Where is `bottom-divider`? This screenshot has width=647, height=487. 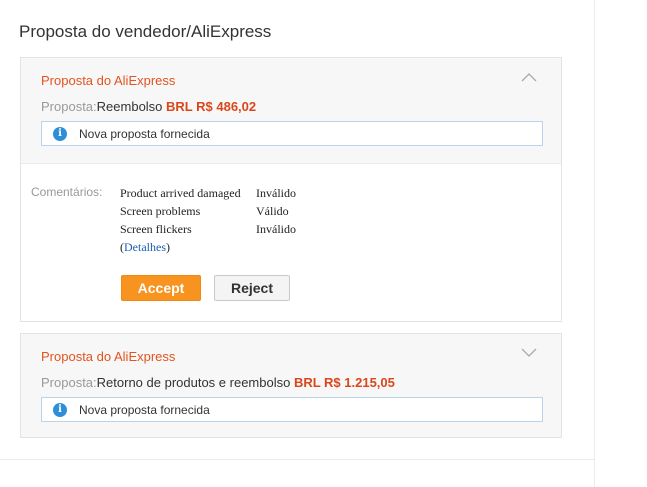 bottom-divider is located at coordinates (297, 459).